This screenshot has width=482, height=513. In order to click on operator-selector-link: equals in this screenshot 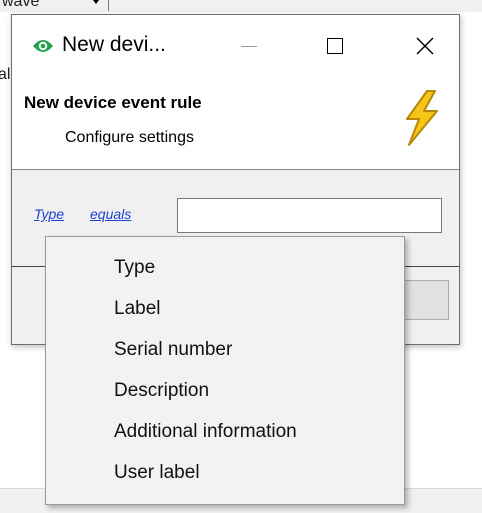, I will do `click(110, 214)`.